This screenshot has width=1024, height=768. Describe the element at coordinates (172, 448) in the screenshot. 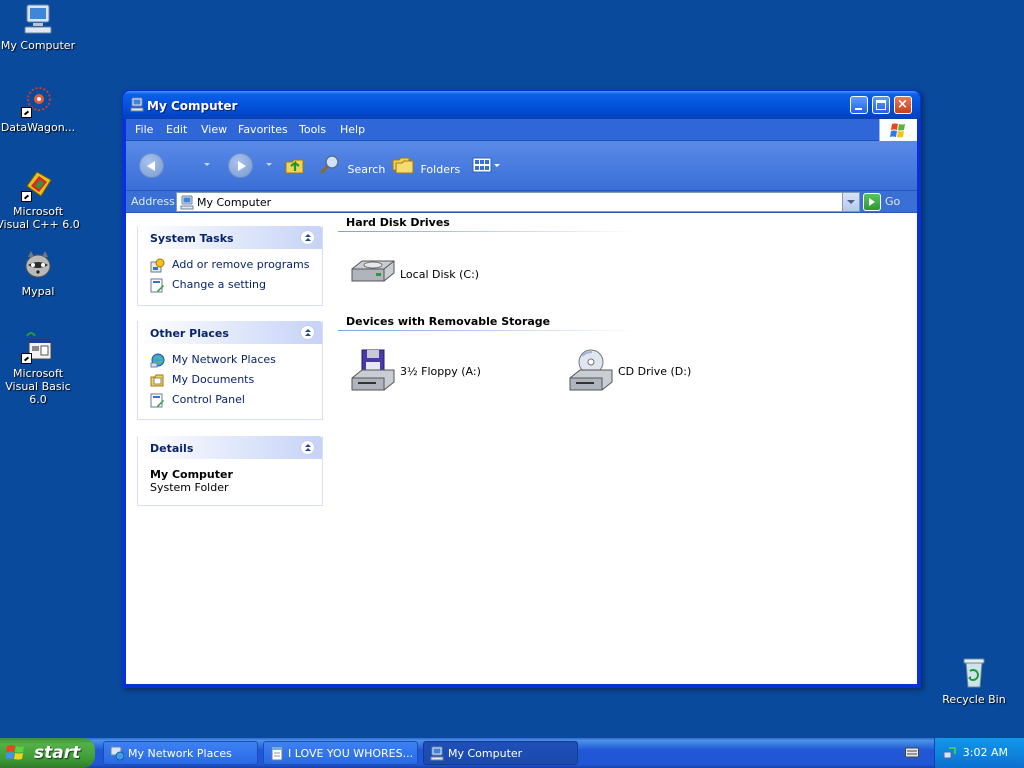

I see `panel-title: Details` at that location.